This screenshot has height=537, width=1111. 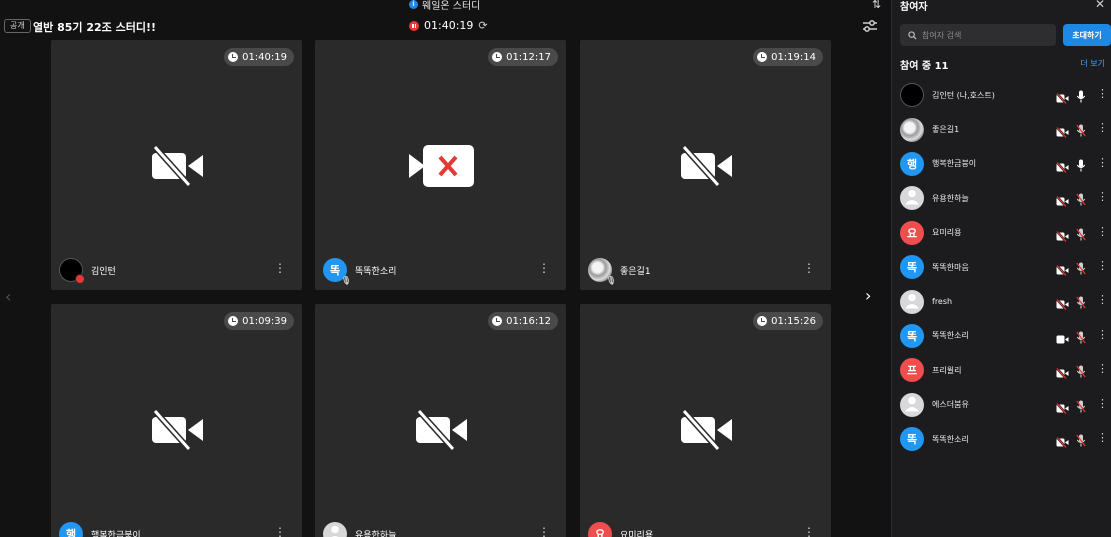 I want to click on search-box, so click(x=978, y=35).